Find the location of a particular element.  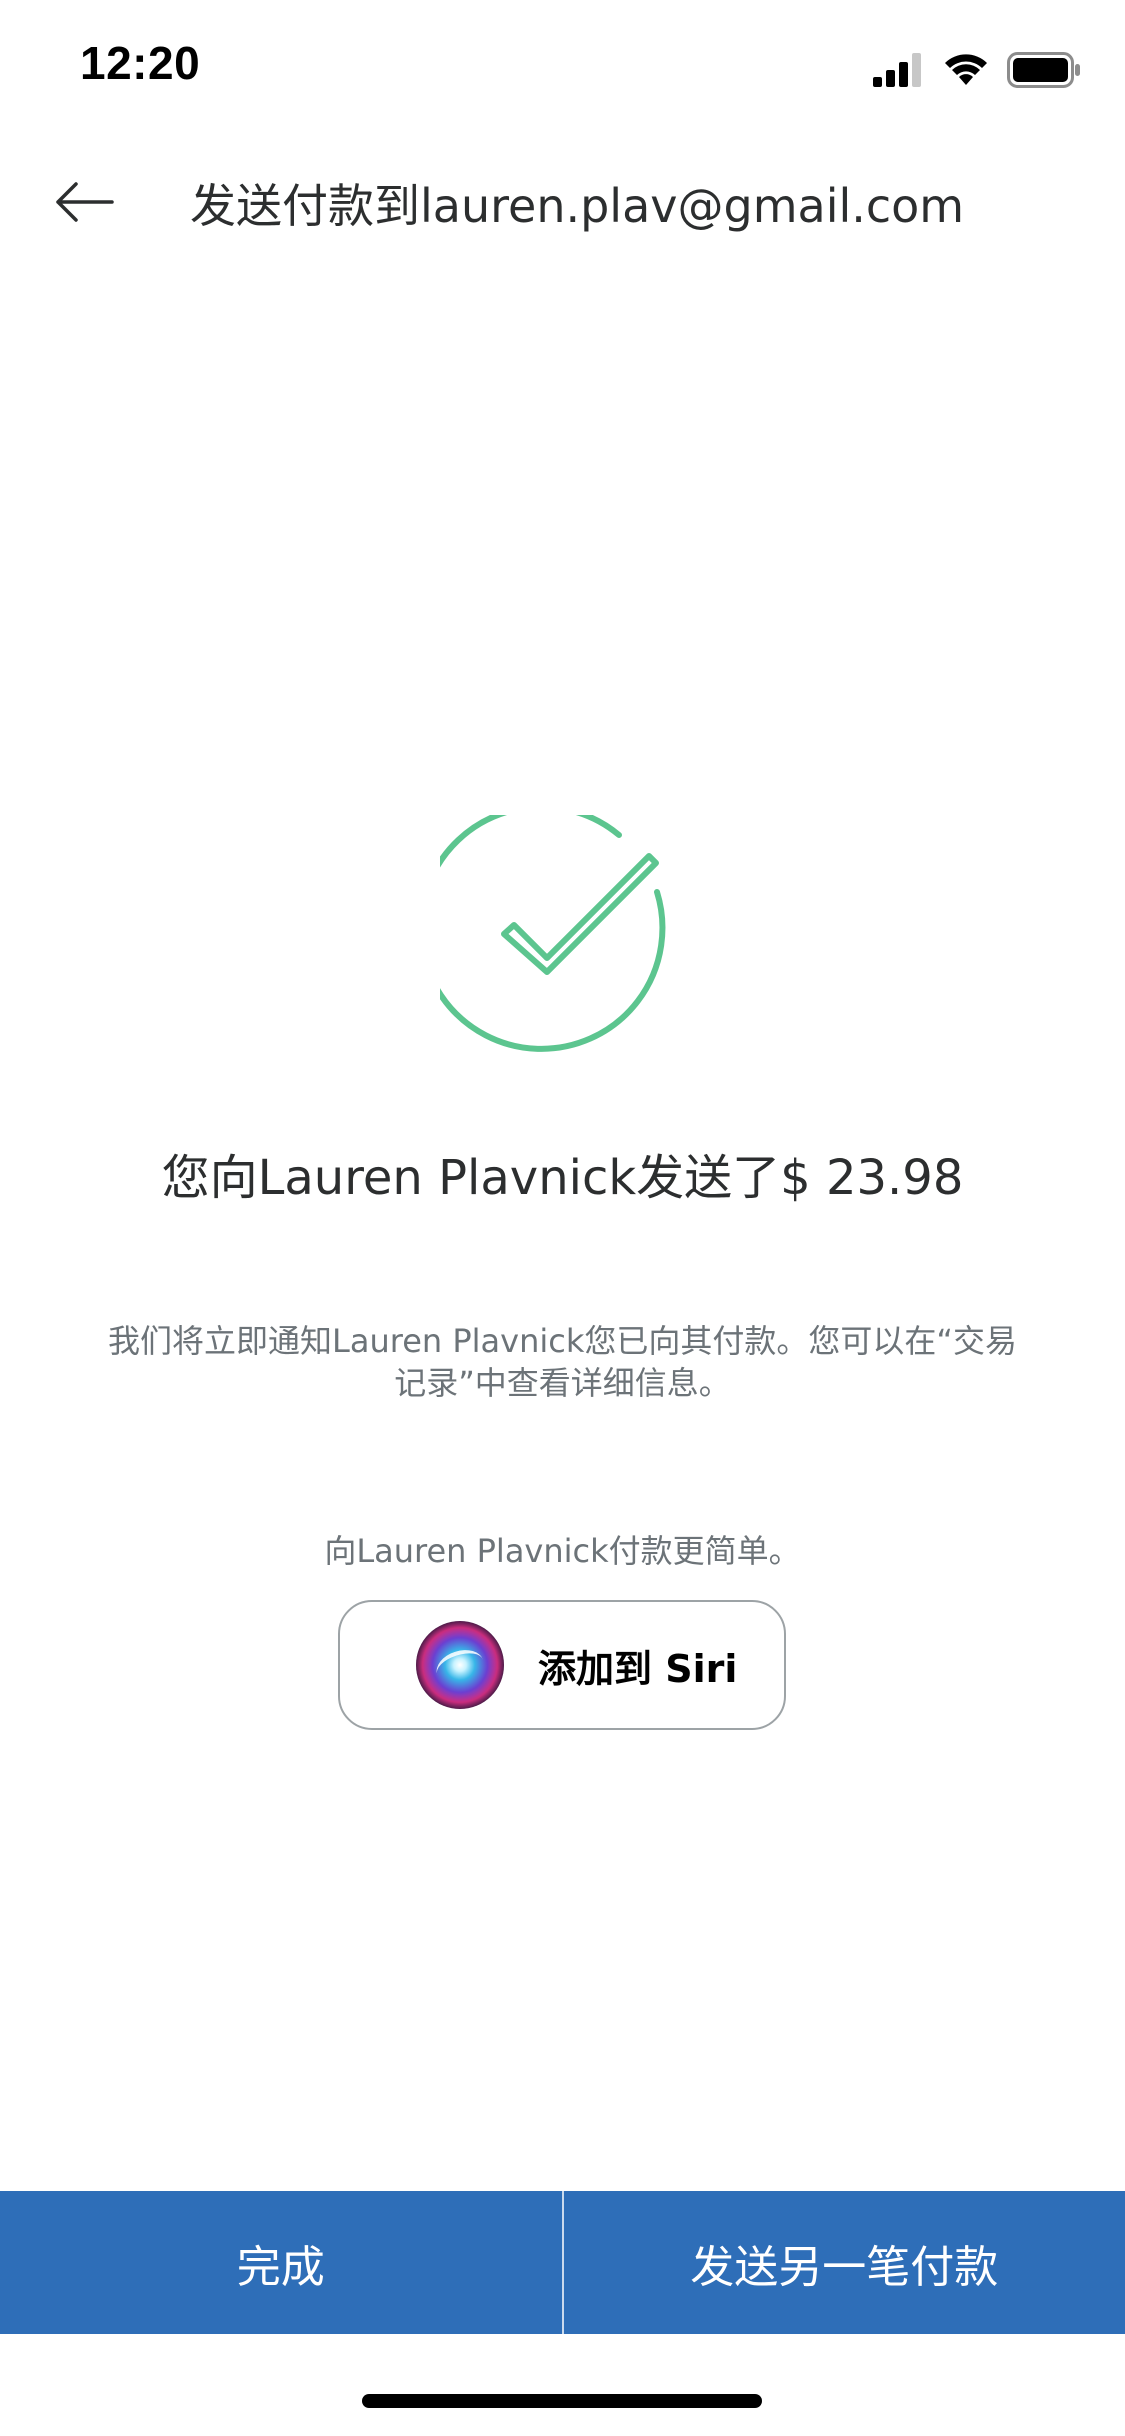

battery-icon is located at coordinates (1043, 70).